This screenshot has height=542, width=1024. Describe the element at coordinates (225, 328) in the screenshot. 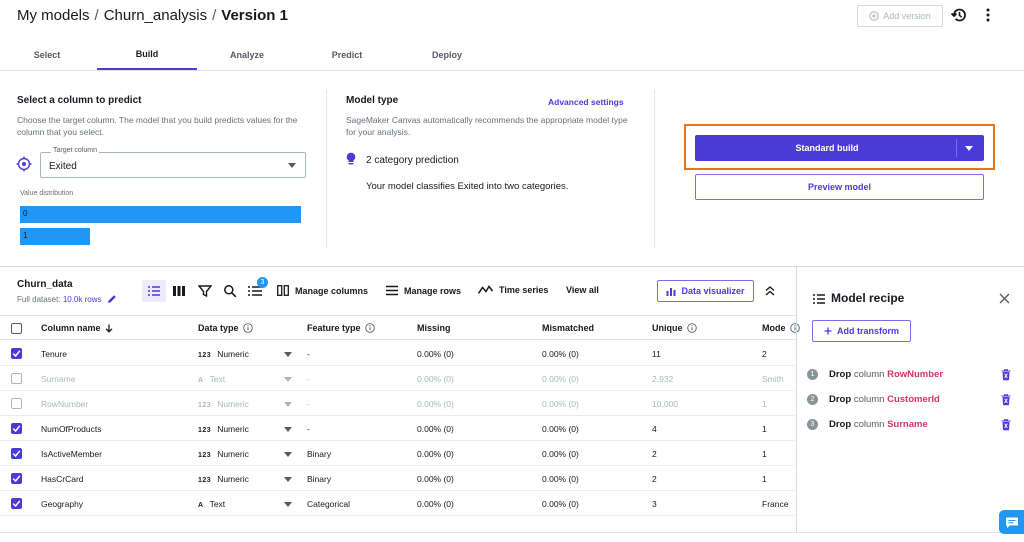

I see `data-type-header: Data type` at that location.